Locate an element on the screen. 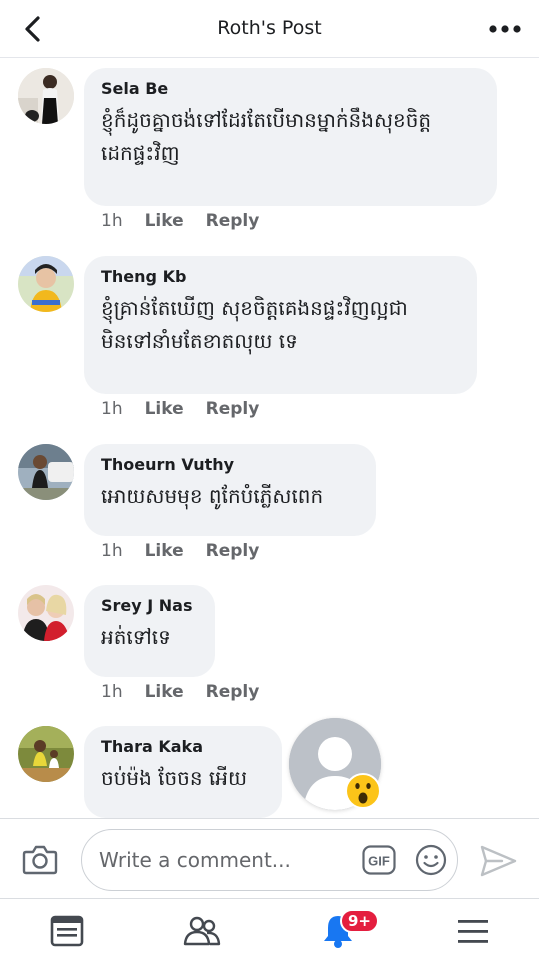 This screenshot has height=960, width=539. comment-text: អោយសមមុខ ពូកែបំភ្លើសពេក is located at coordinates (230, 496).